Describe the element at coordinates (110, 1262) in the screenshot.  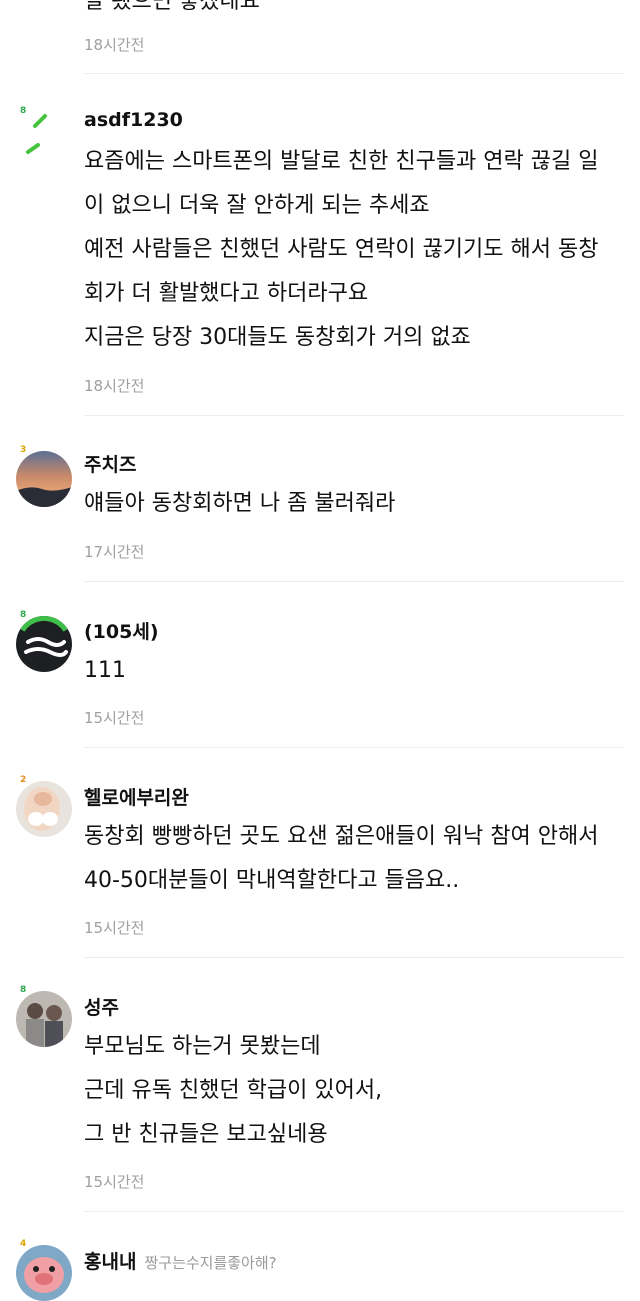
I see `username-text: 홍내내` at that location.